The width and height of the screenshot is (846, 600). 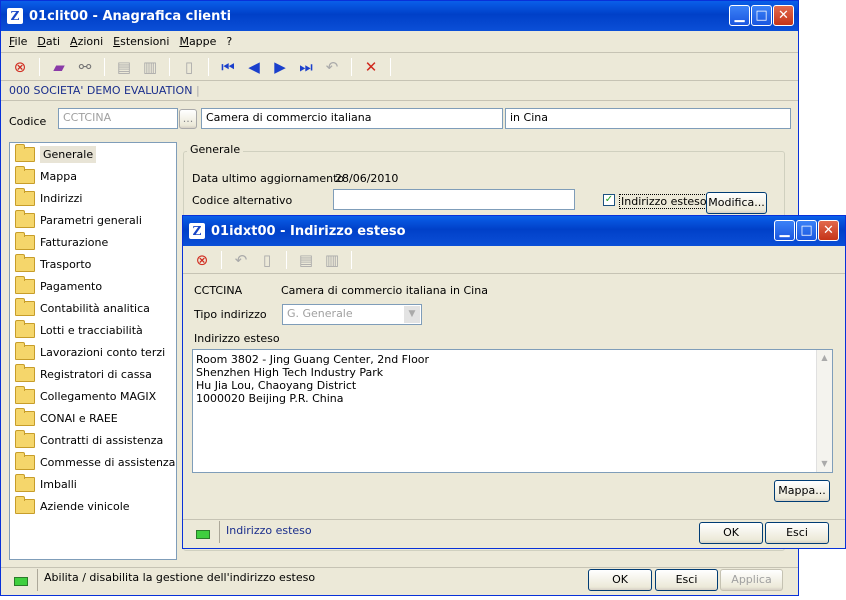 What do you see at coordinates (93, 506) in the screenshot?
I see `tree-item: Aziende vinicole` at bounding box center [93, 506].